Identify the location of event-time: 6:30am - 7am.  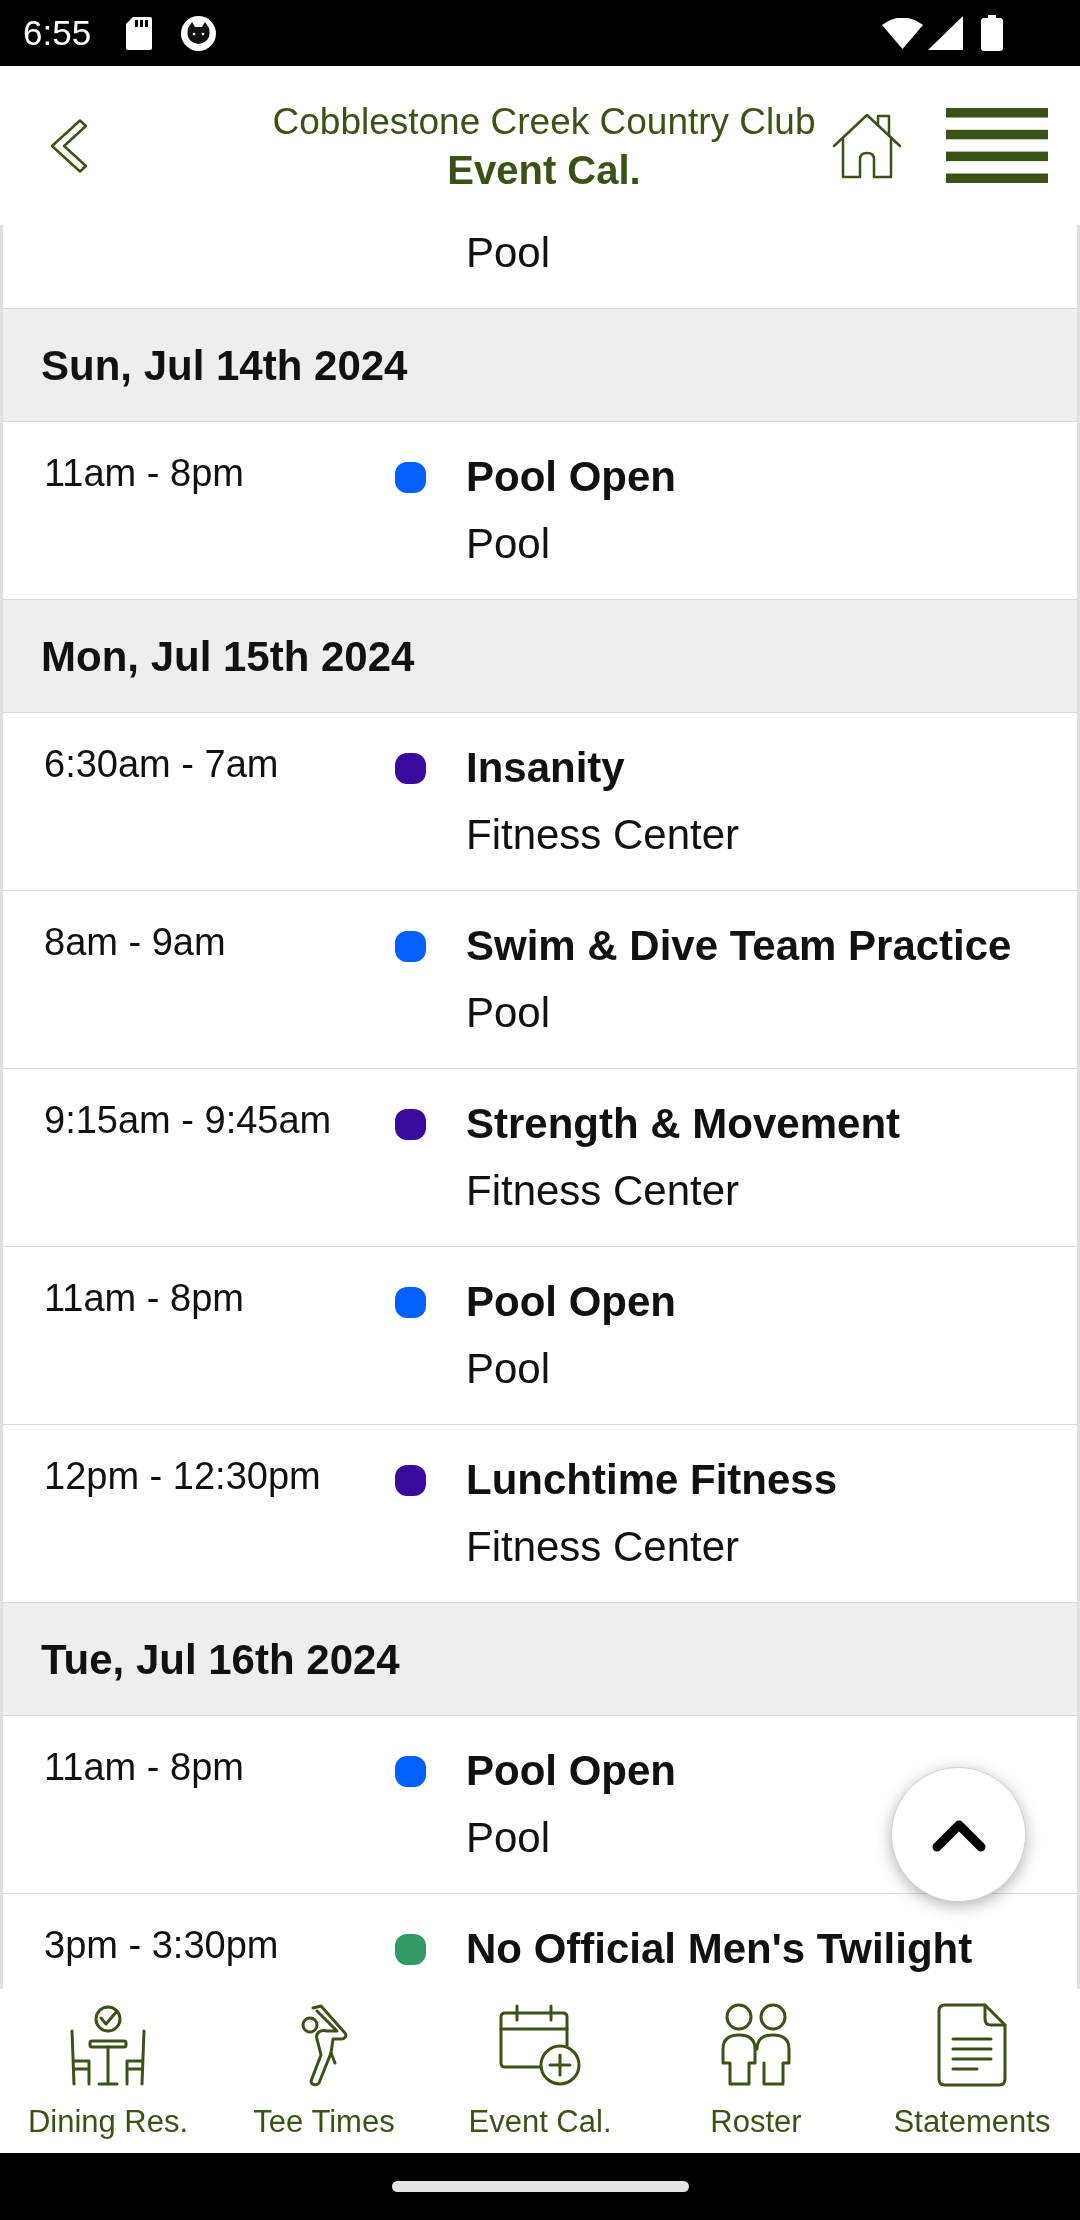
(161, 764).